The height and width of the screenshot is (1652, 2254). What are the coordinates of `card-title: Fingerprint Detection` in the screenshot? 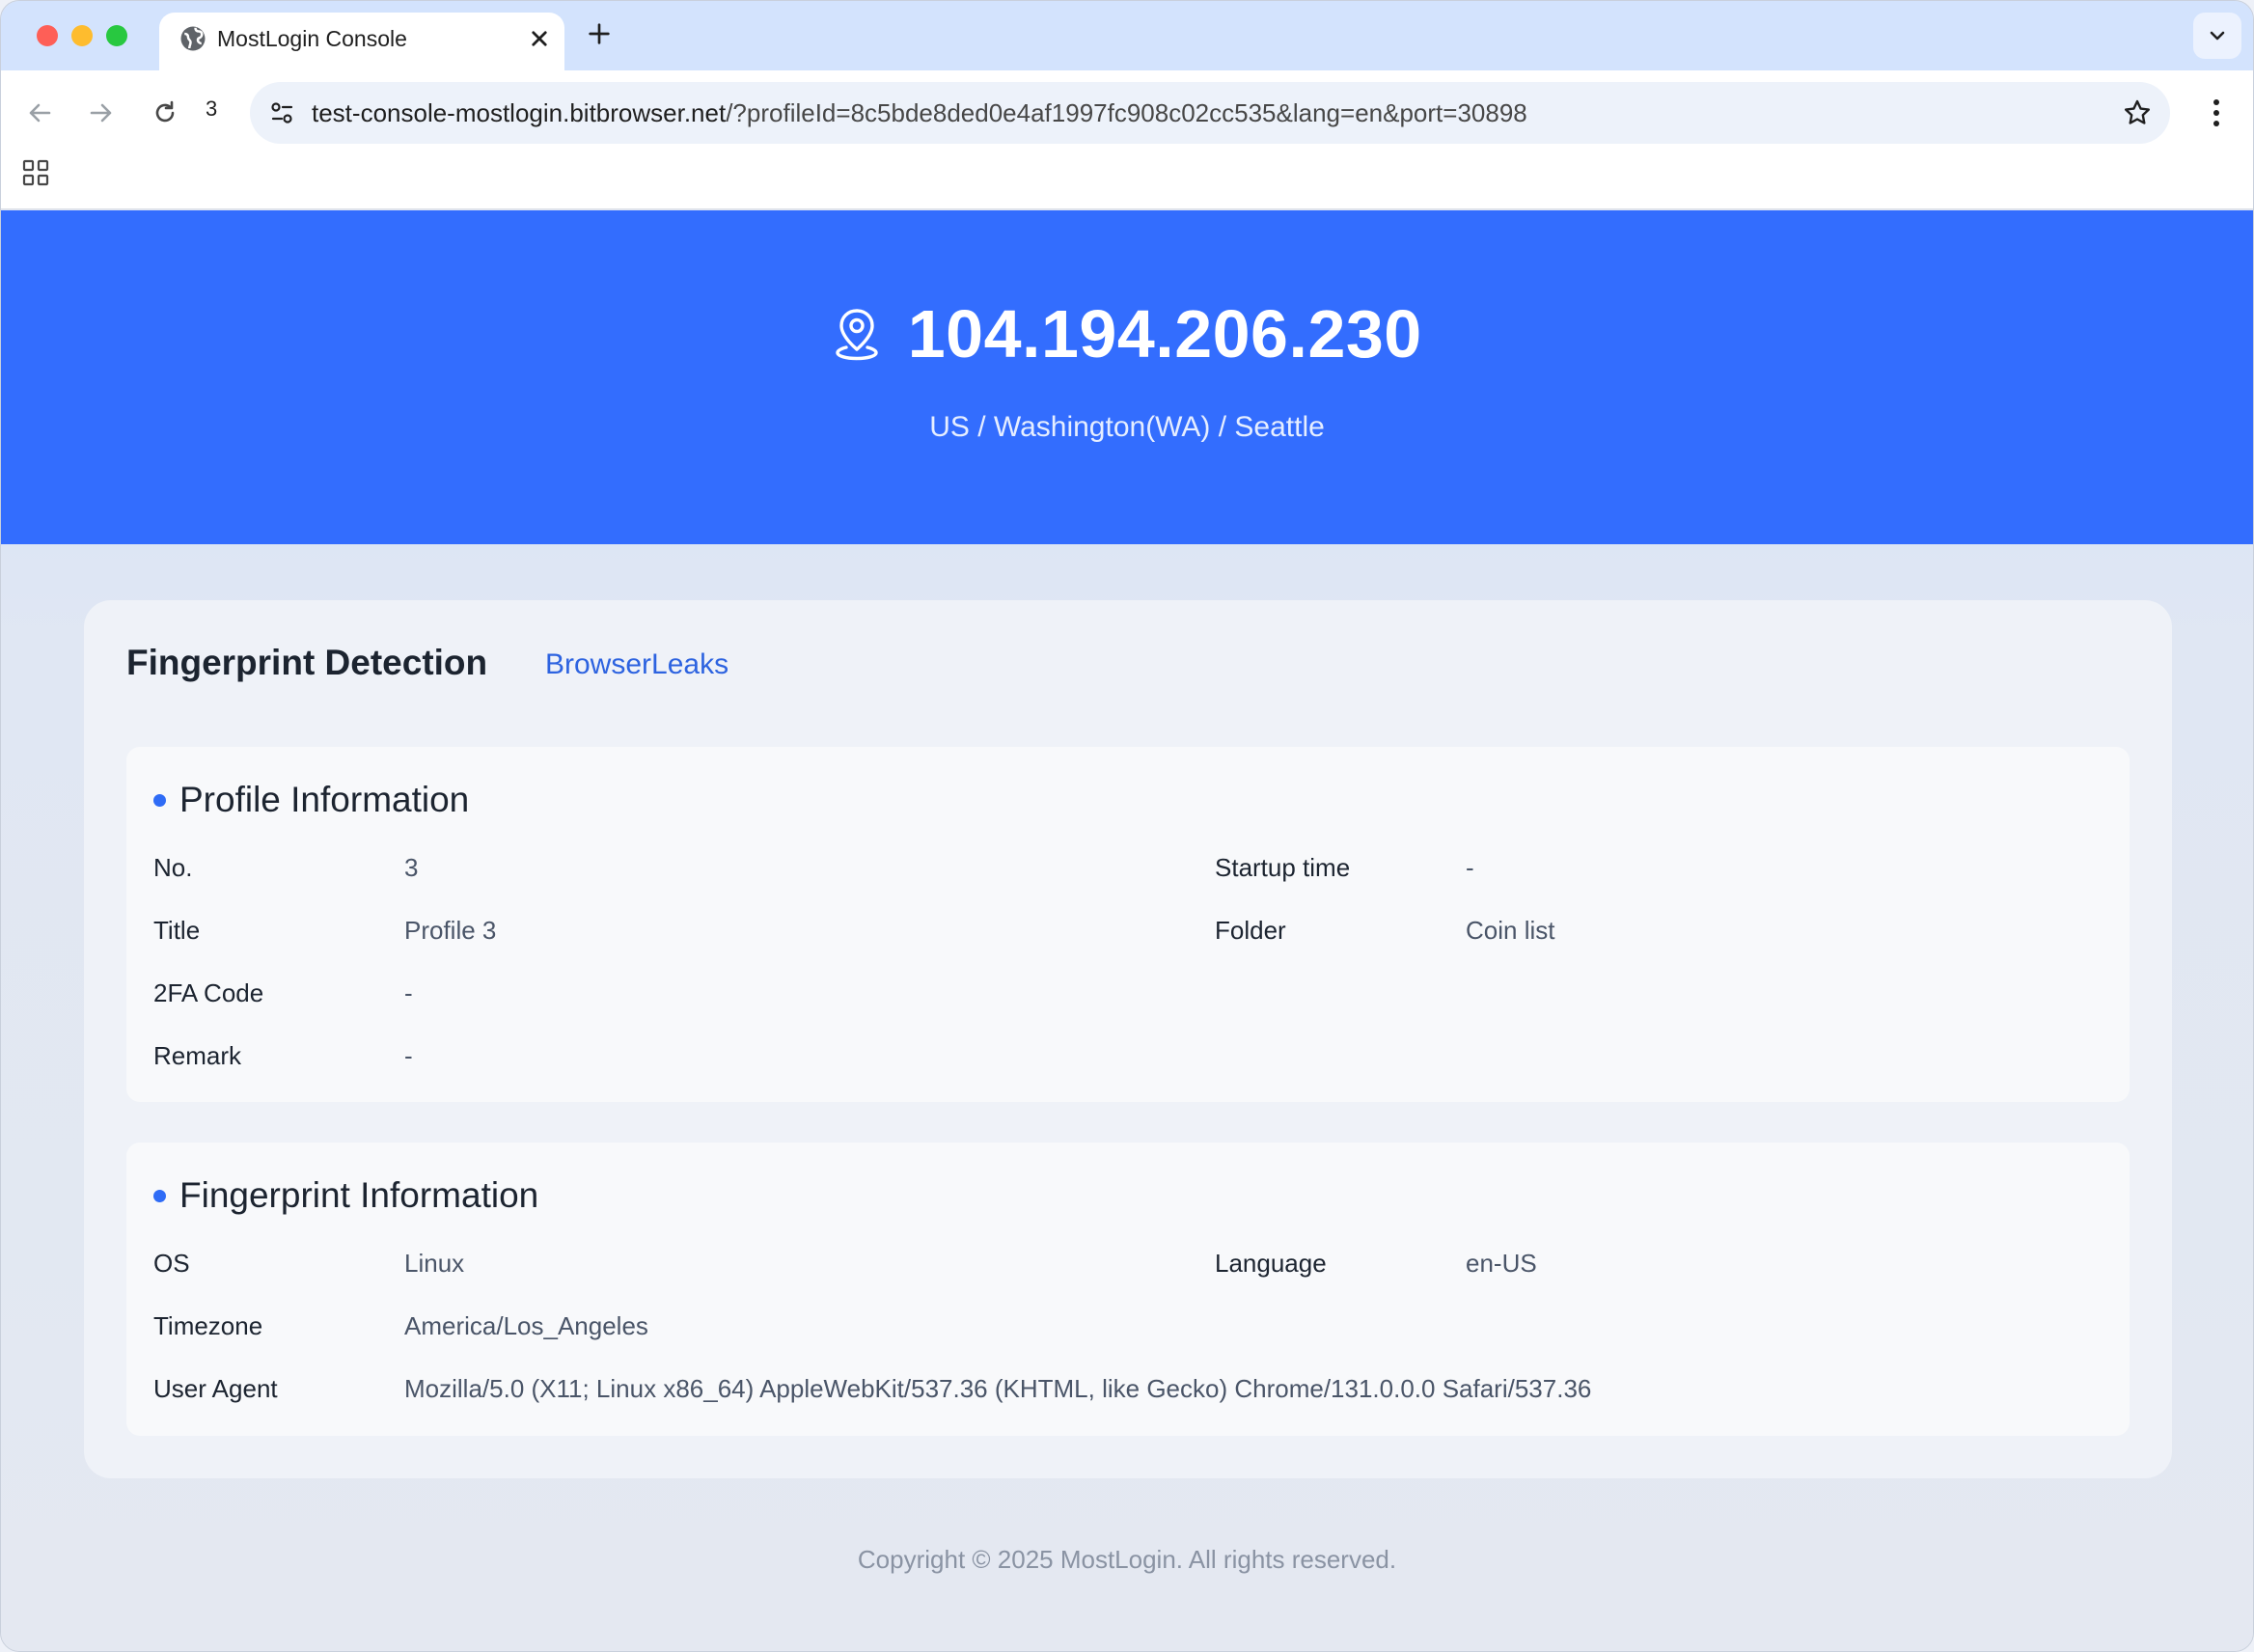 It's located at (307, 662).